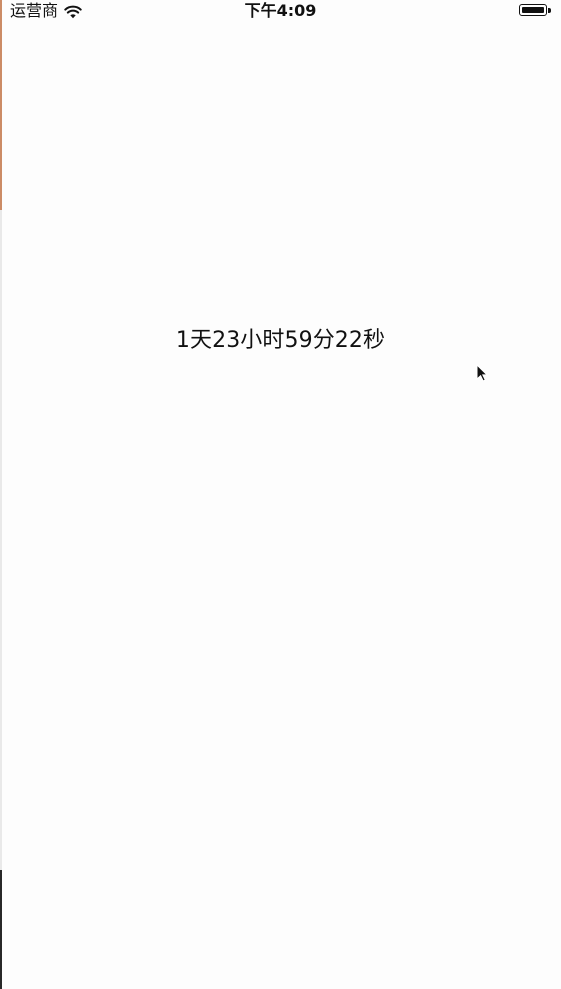 The height and width of the screenshot is (989, 561). Describe the element at coordinates (549, 10) in the screenshot. I see `battery-cap` at that location.